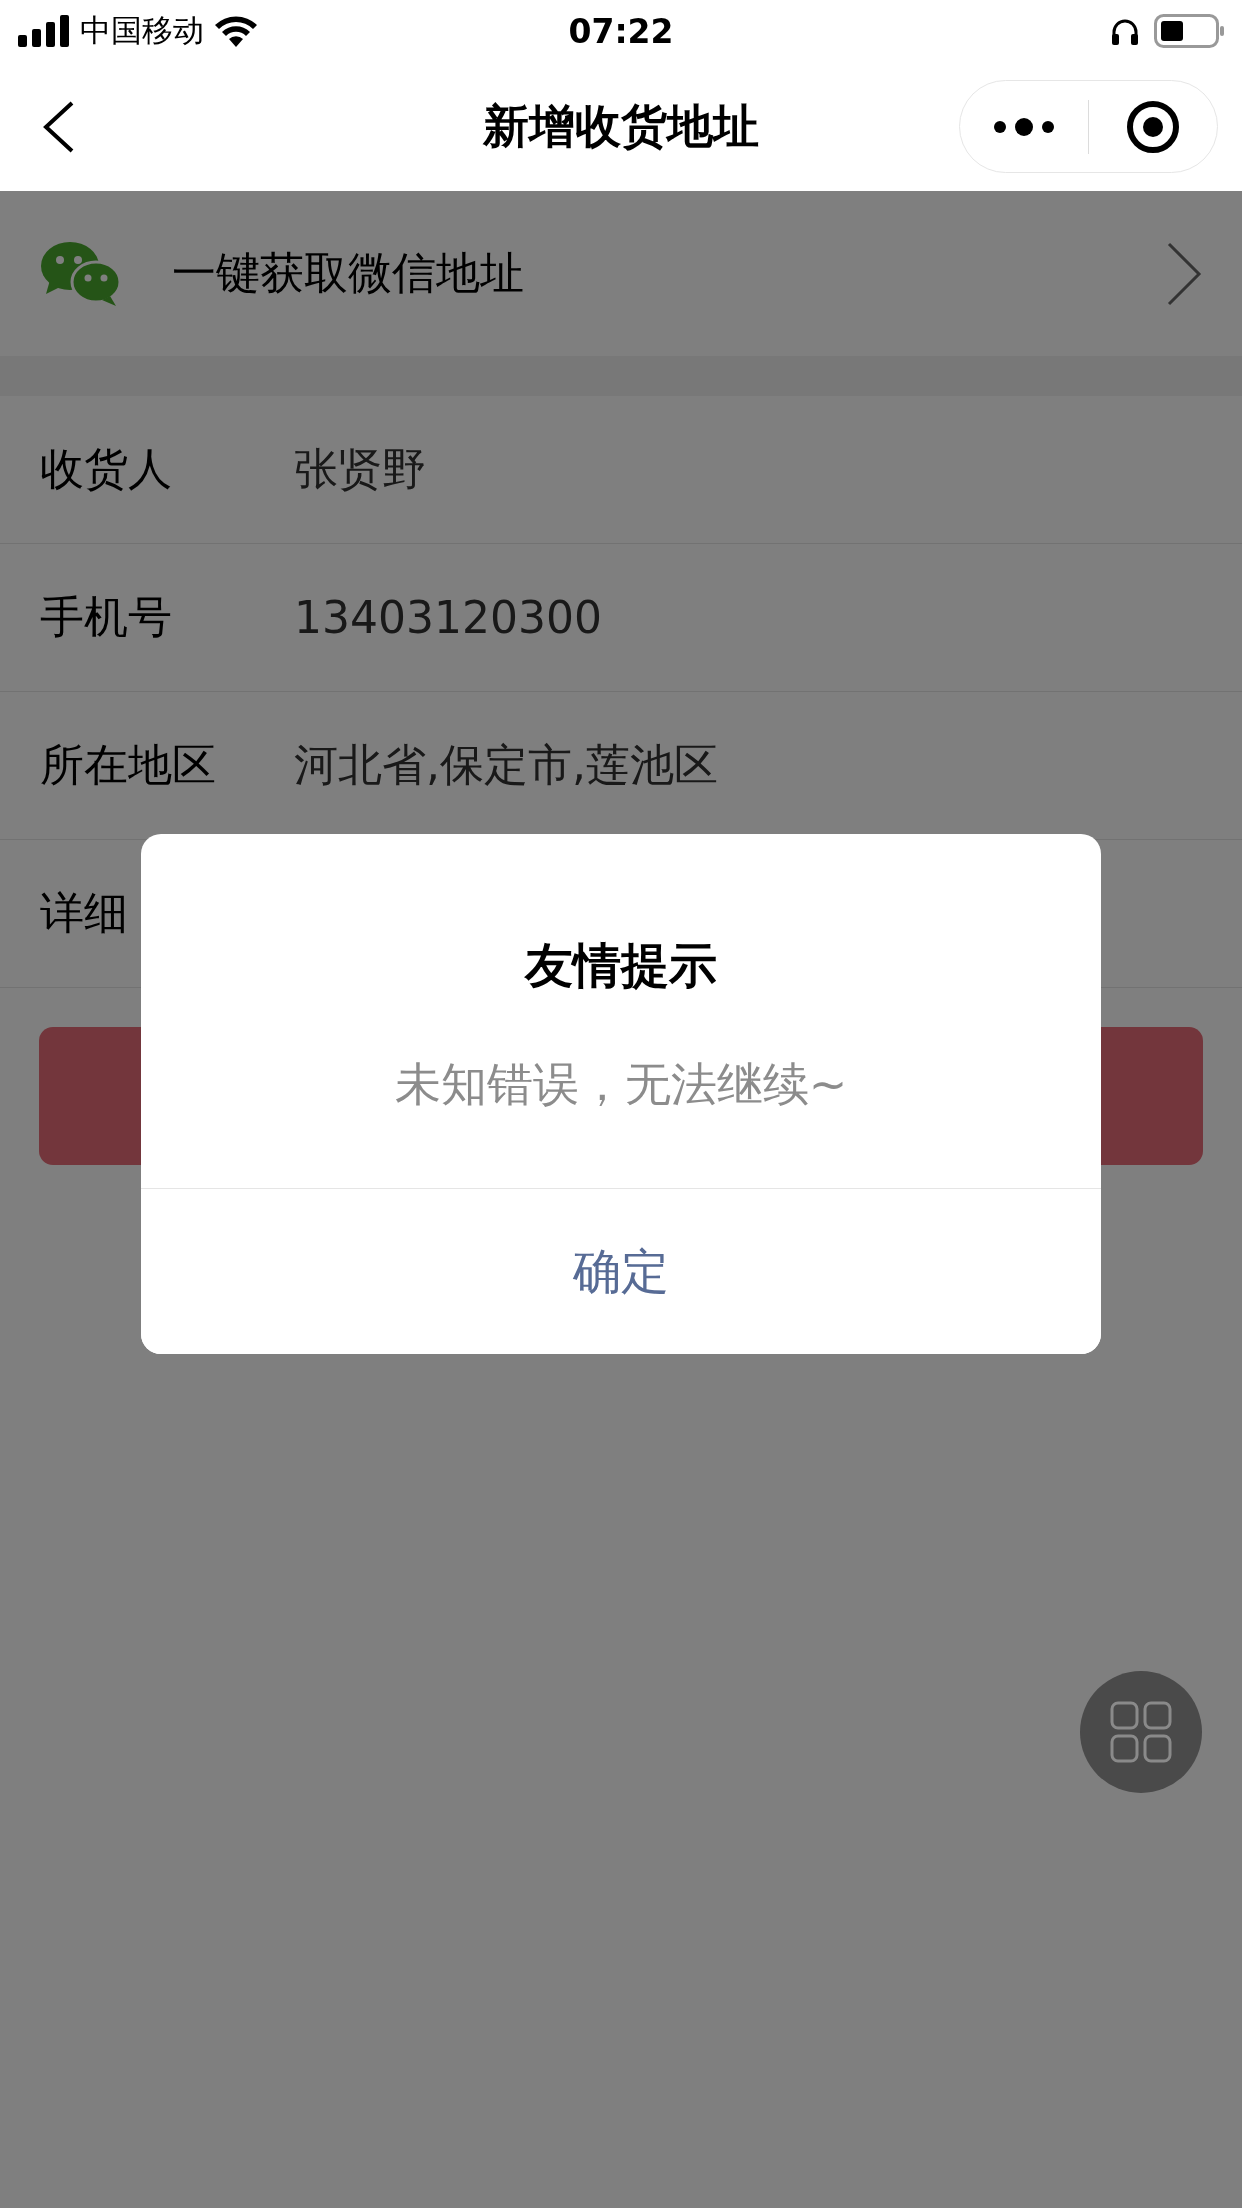  Describe the element at coordinates (621, 126) in the screenshot. I see `page-title: 新增收货地址` at that location.